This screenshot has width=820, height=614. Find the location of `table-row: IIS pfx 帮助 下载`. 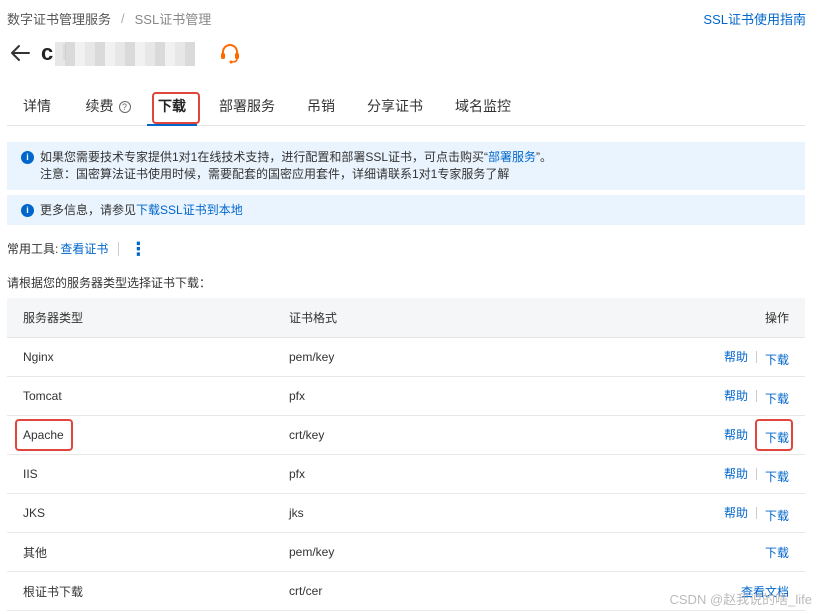

table-row: IIS pfx 帮助 下载 is located at coordinates (406, 474).